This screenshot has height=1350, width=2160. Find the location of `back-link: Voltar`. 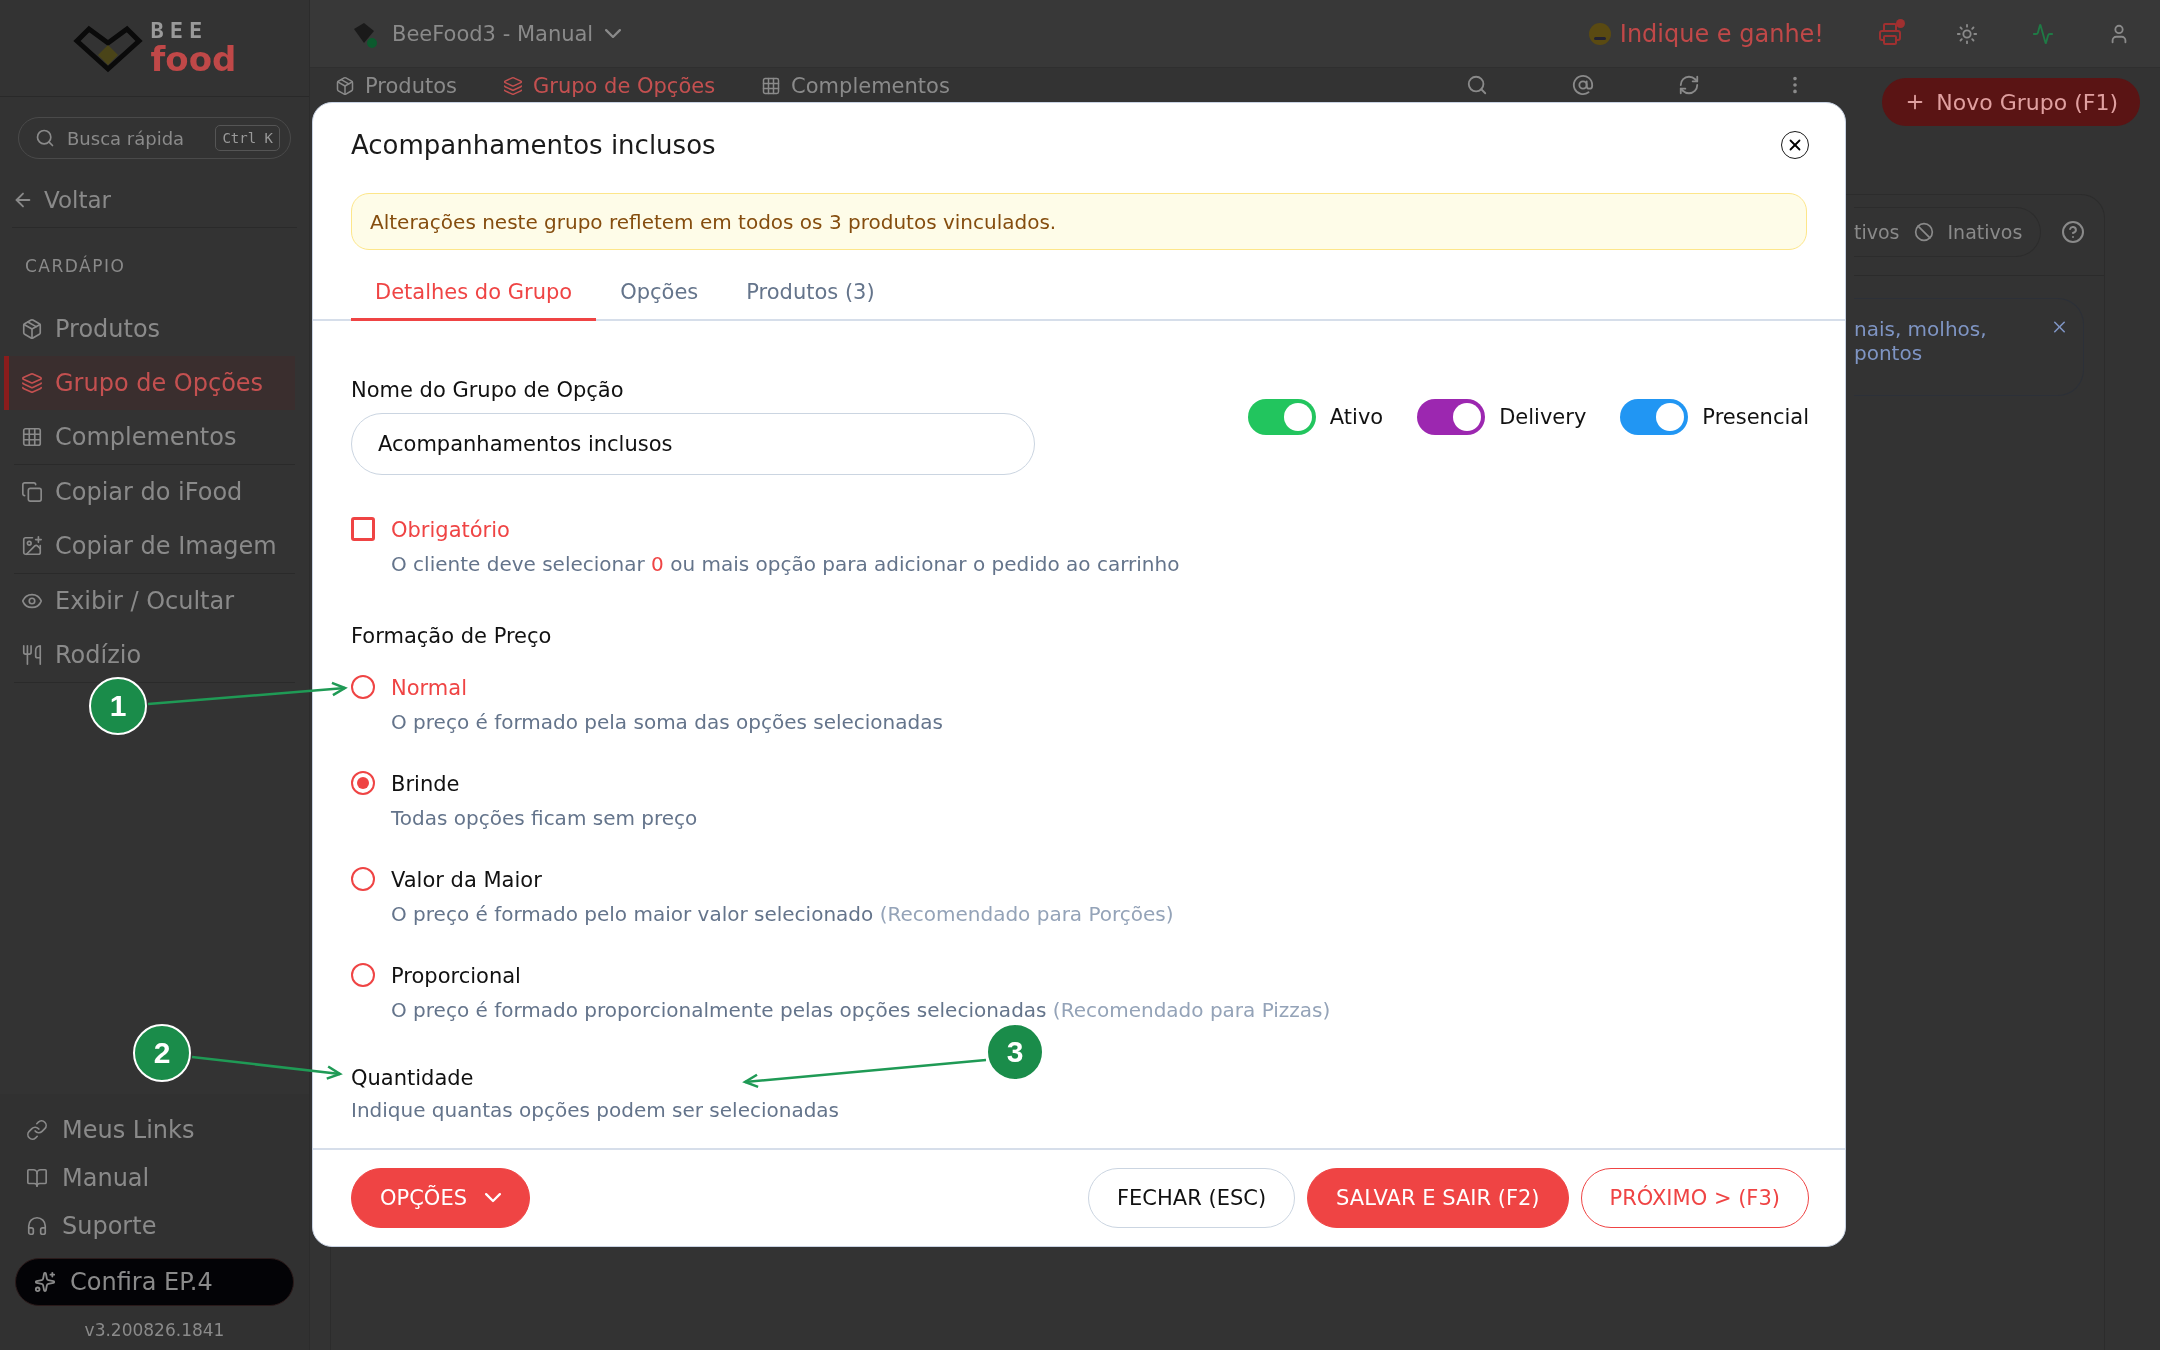

back-link: Voltar is located at coordinates (154, 207).